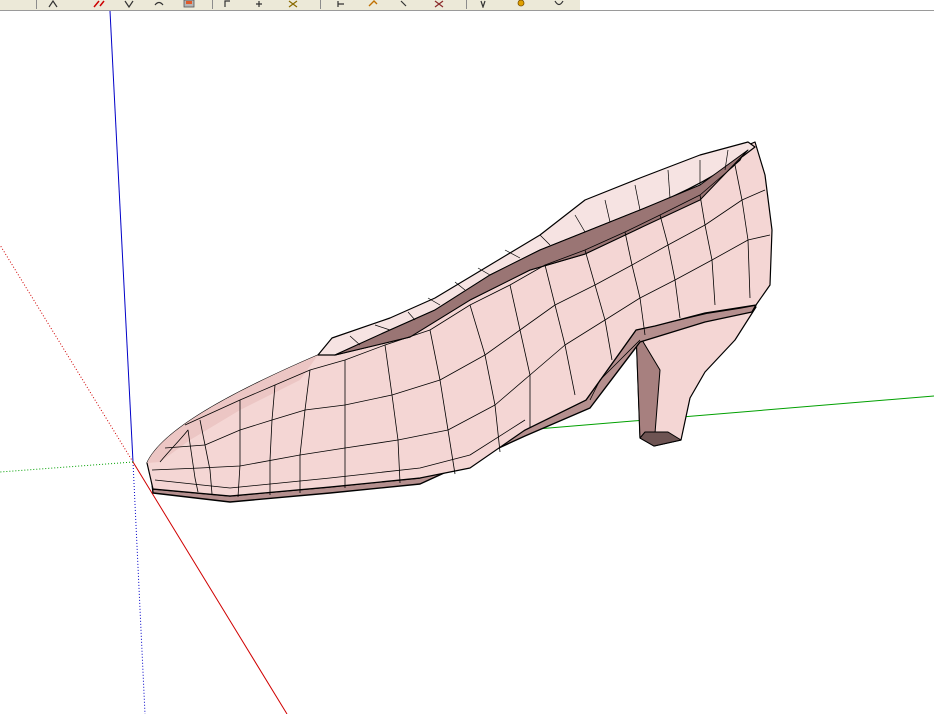 Image resolution: width=934 pixels, height=714 pixels. Describe the element at coordinates (757, 5) in the screenshot. I see `toolbar-empty-area` at that location.